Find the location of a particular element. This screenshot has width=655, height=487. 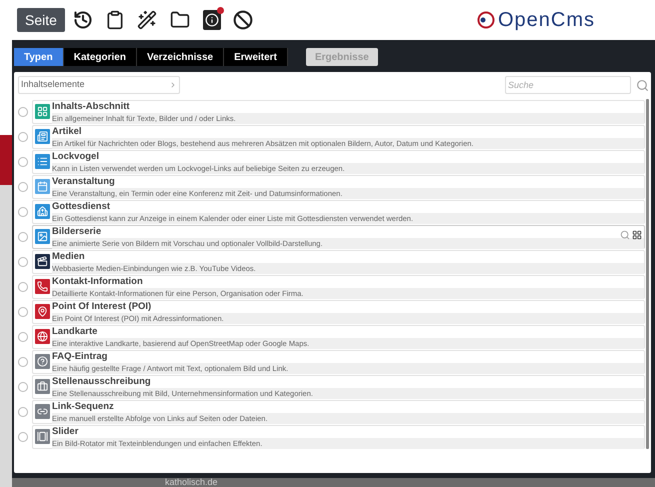

chevron-right-icon is located at coordinates (173, 85).